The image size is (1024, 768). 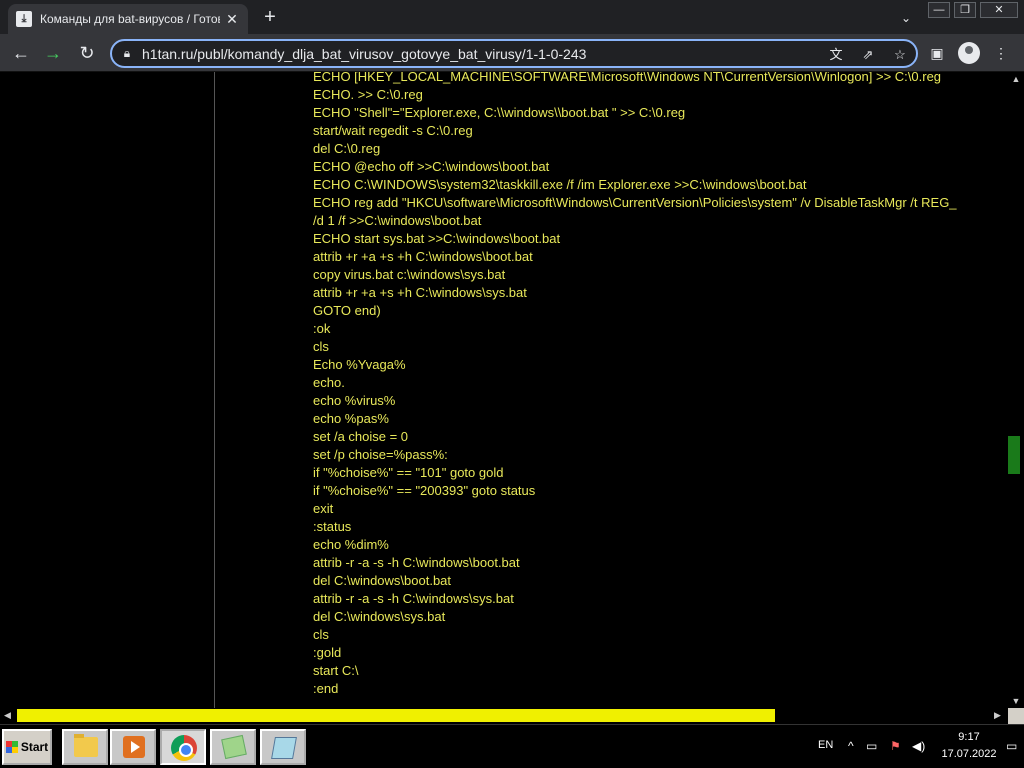 What do you see at coordinates (836, 55) in the screenshot?
I see `translate-icon: 文` at bounding box center [836, 55].